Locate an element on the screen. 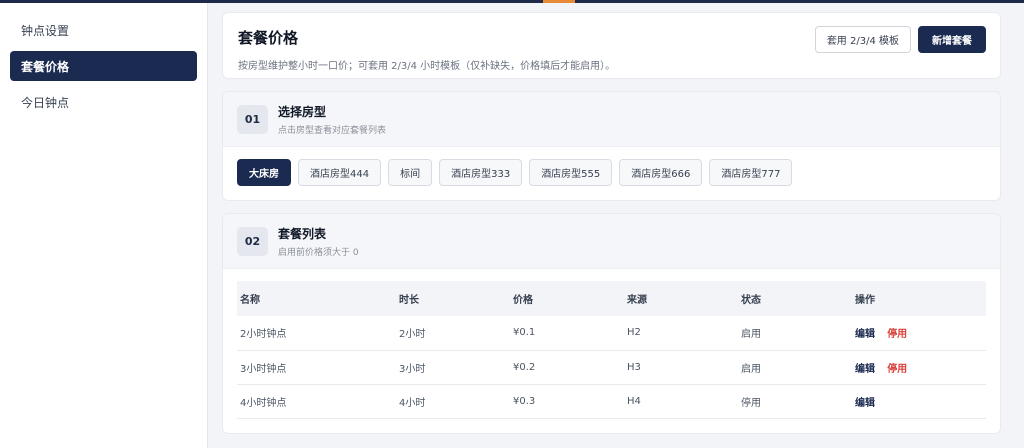  sidebar-item-label: 今日钟点 is located at coordinates (45, 102).